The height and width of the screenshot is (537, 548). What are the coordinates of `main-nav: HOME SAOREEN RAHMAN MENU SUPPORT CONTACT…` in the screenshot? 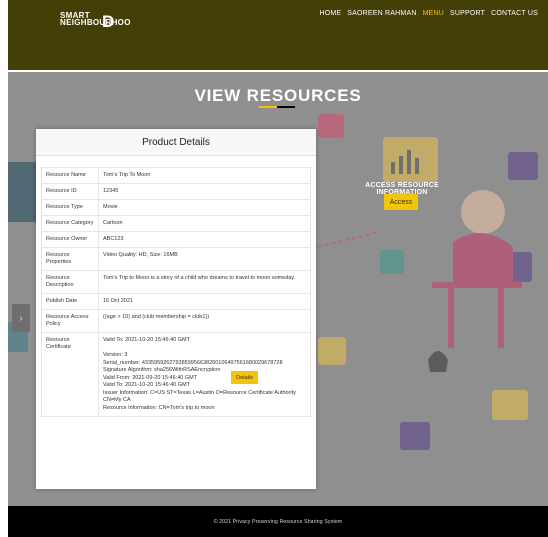 It's located at (428, 13).